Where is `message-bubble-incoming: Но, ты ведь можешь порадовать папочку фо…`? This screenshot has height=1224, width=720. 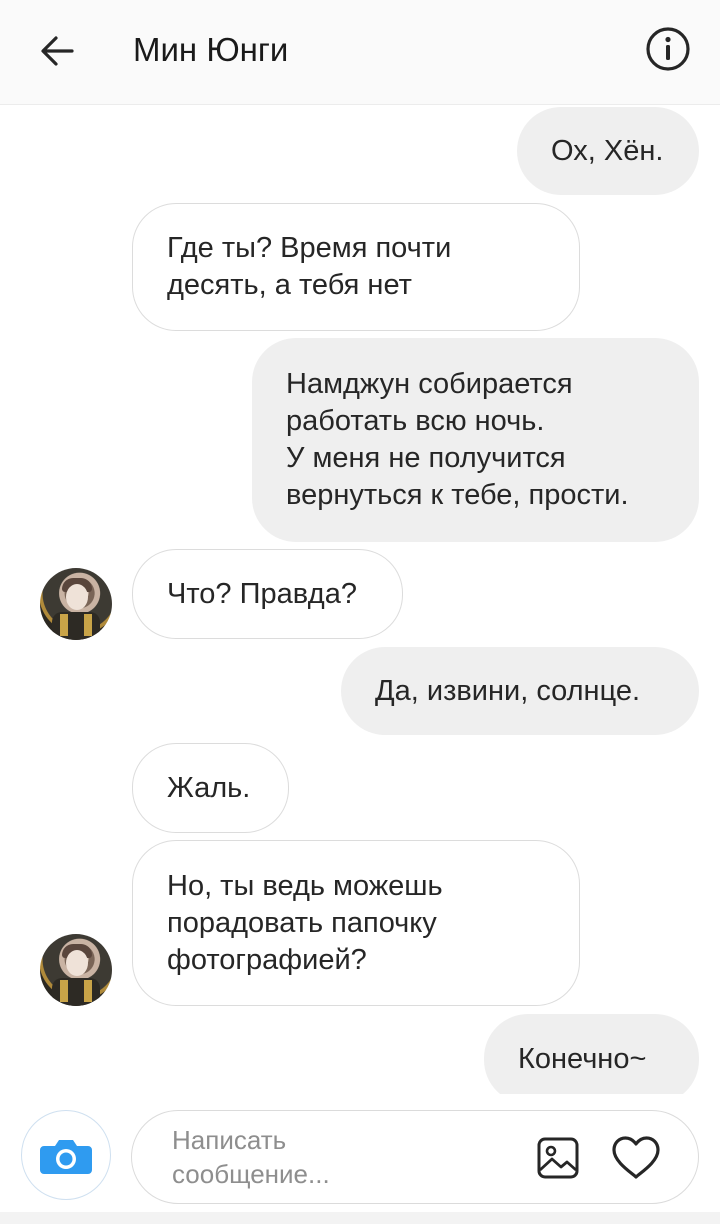 message-bubble-incoming: Но, ты ведь можешь порадовать папочку фо… is located at coordinates (356, 923).